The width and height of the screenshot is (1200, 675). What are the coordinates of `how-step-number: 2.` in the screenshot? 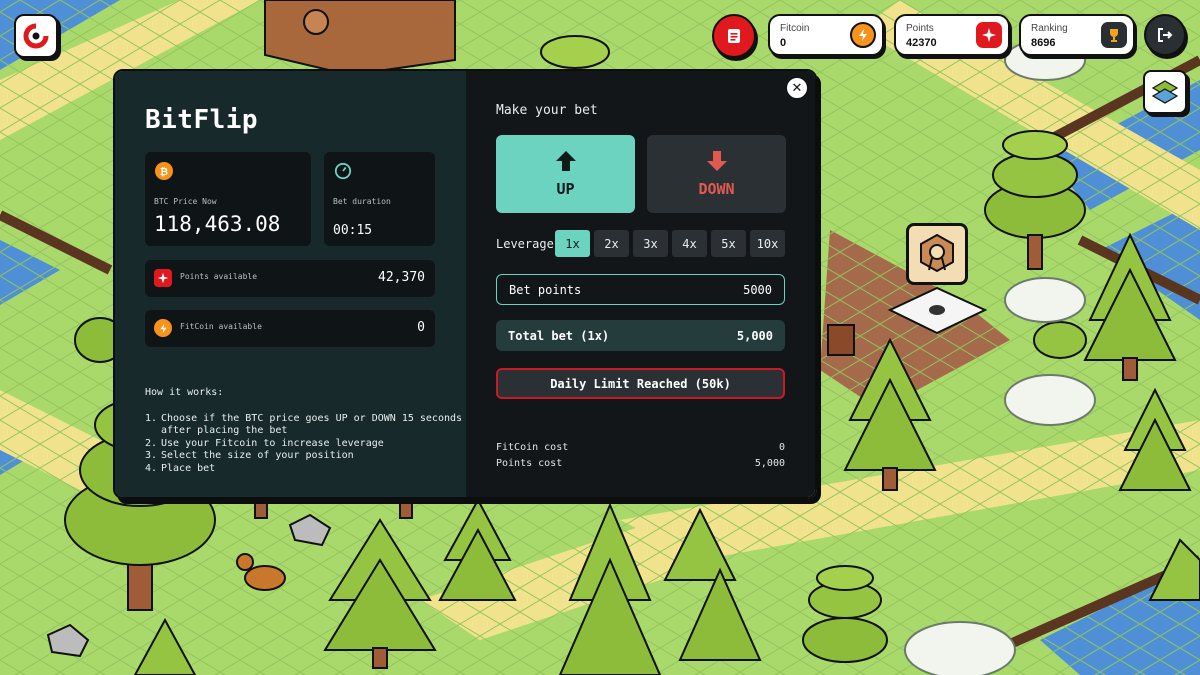 It's located at (151, 443).